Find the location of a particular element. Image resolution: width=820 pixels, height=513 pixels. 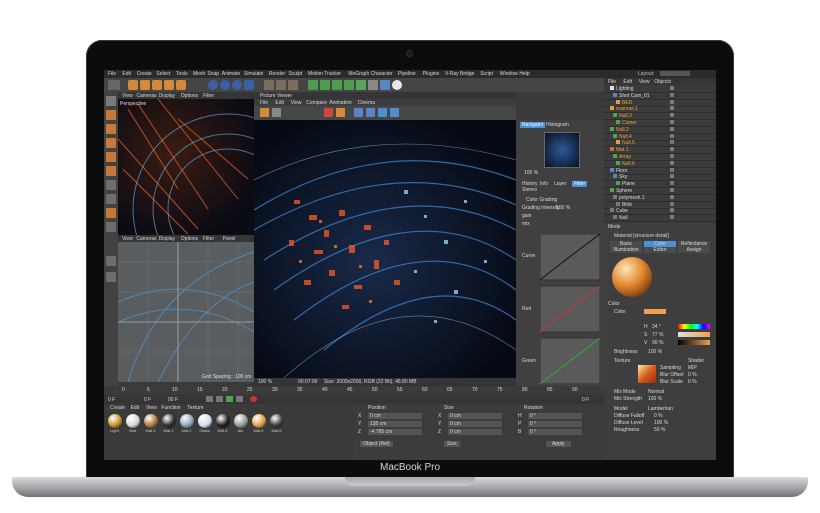

x-axis-icon is located at coordinates (213, 85).